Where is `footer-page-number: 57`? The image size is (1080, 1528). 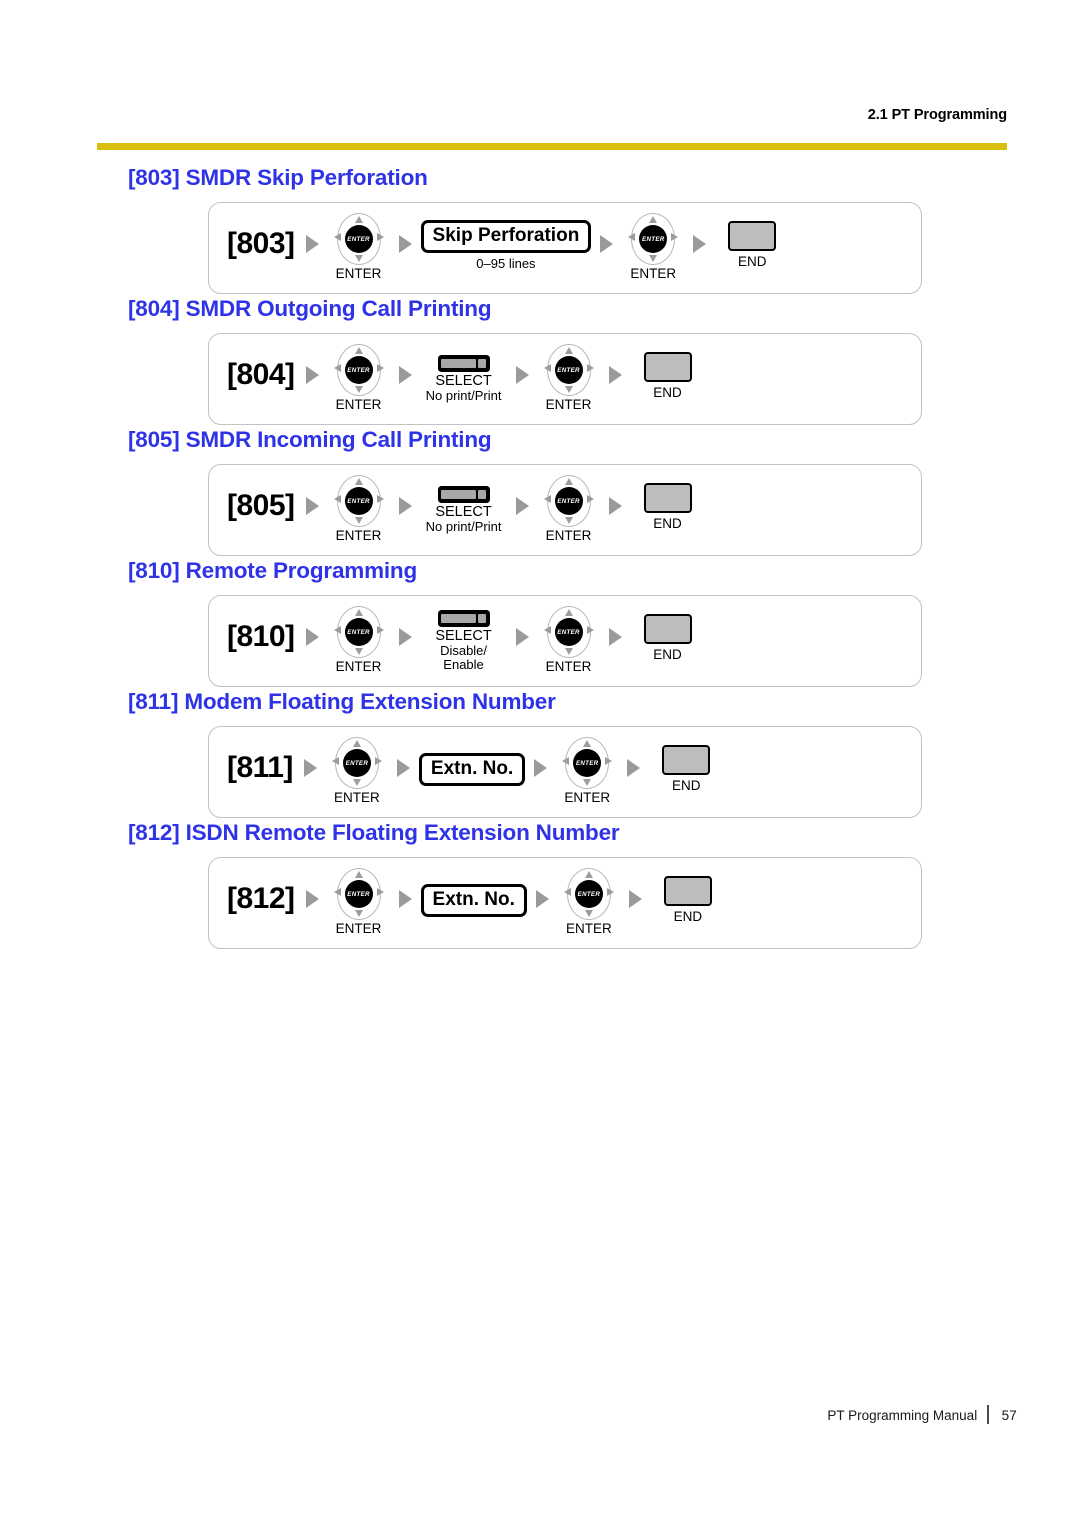 footer-page-number: 57 is located at coordinates (1009, 1415).